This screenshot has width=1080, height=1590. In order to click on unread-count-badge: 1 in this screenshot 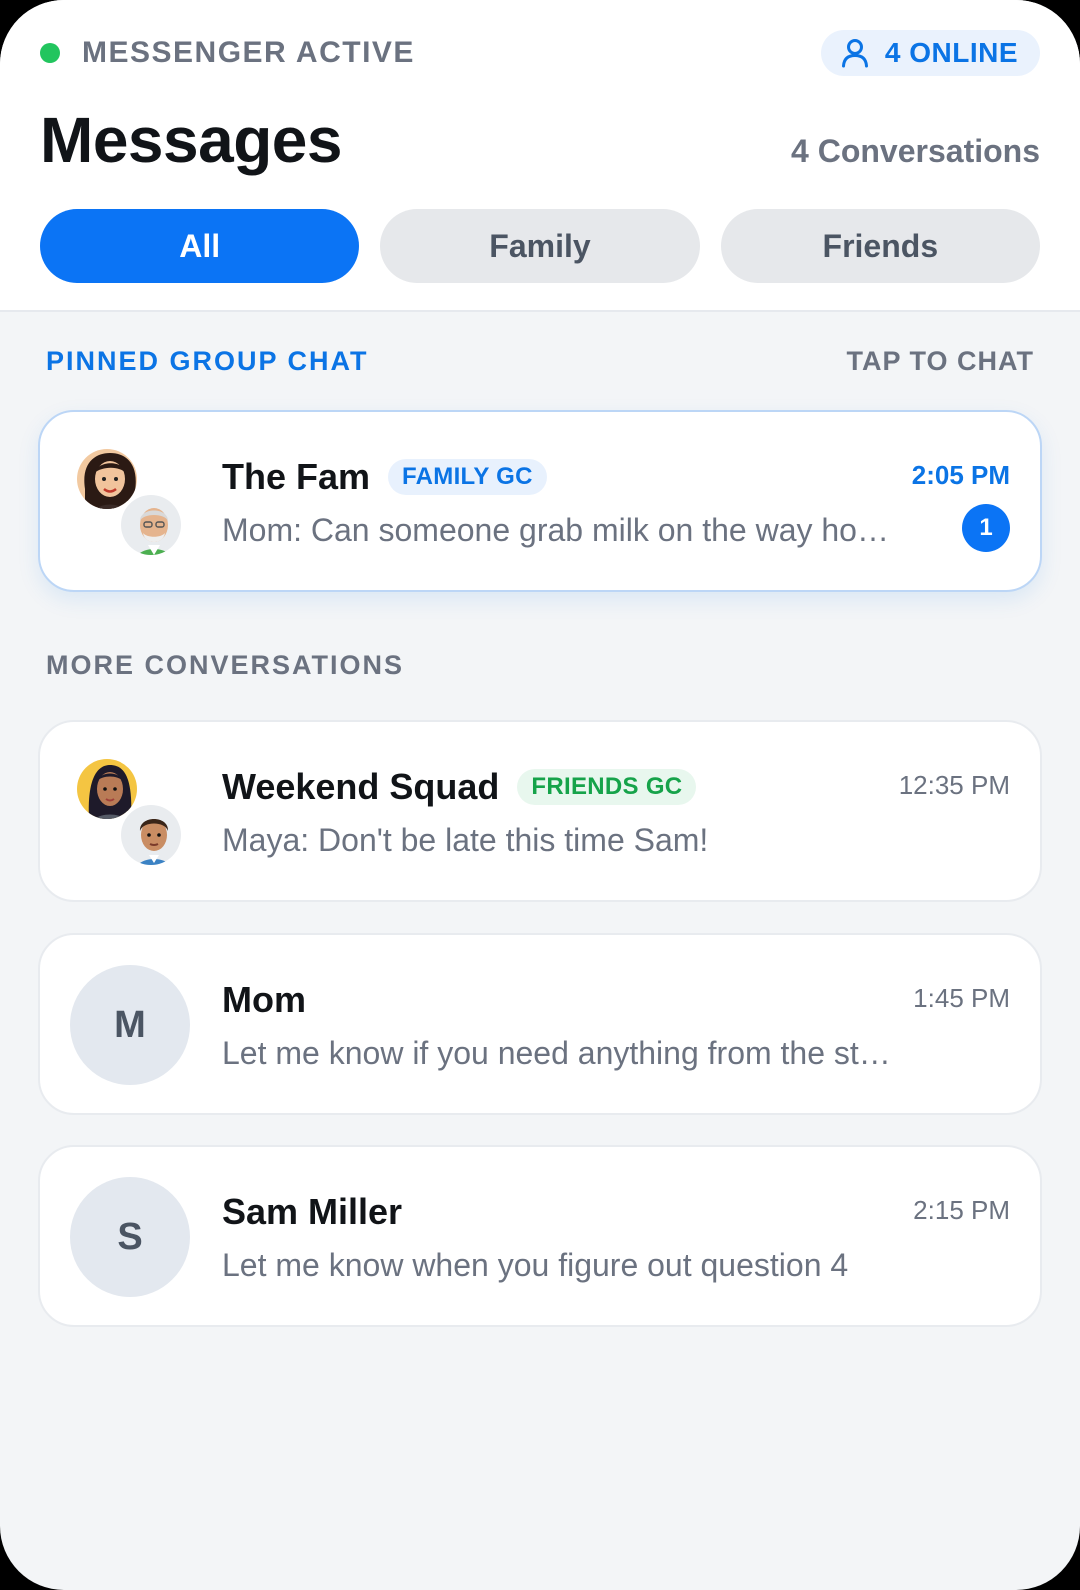, I will do `click(986, 528)`.